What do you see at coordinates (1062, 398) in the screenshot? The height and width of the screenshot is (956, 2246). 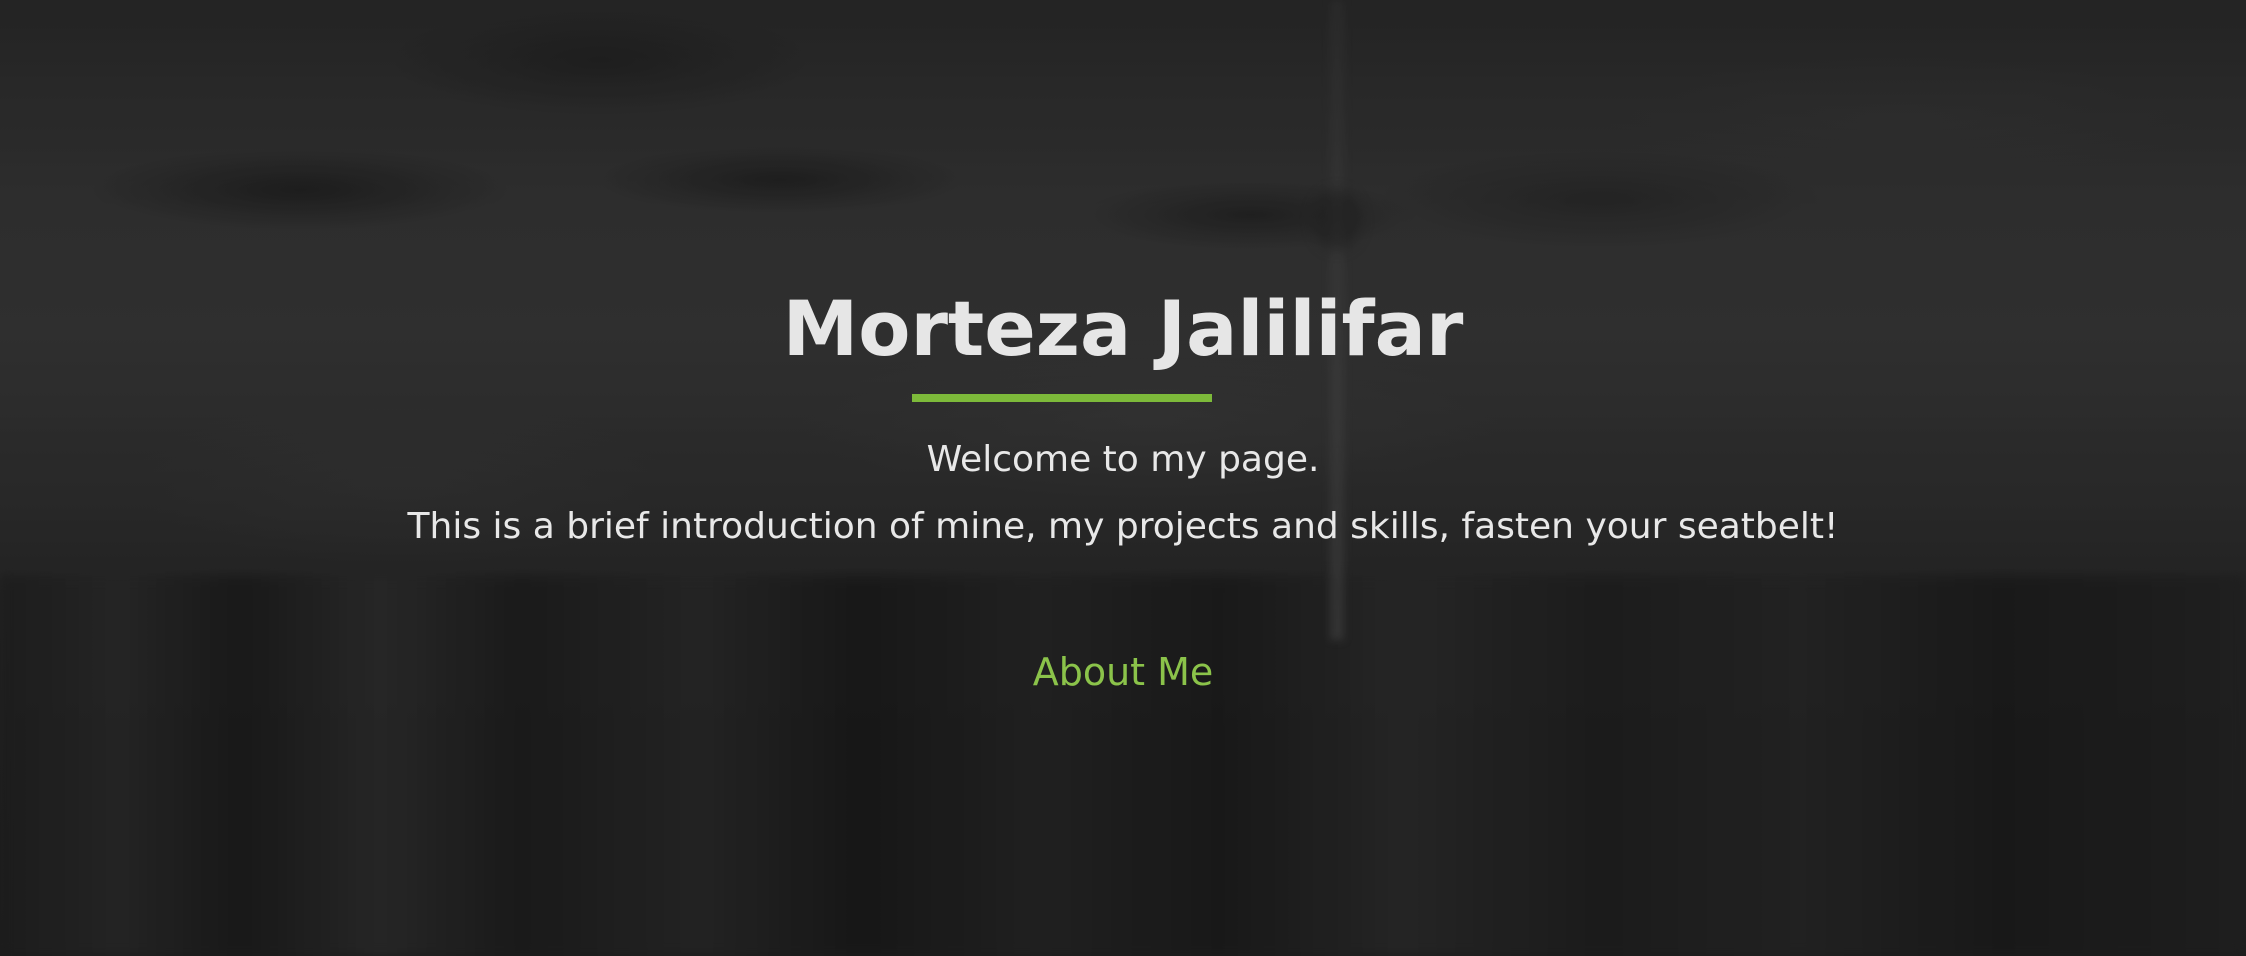 I see `title-underline` at bounding box center [1062, 398].